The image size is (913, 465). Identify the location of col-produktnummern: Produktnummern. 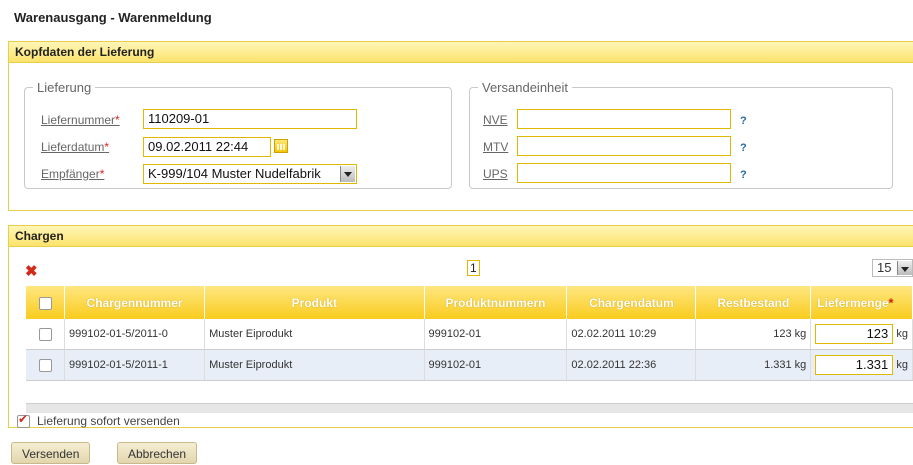
(496, 302).